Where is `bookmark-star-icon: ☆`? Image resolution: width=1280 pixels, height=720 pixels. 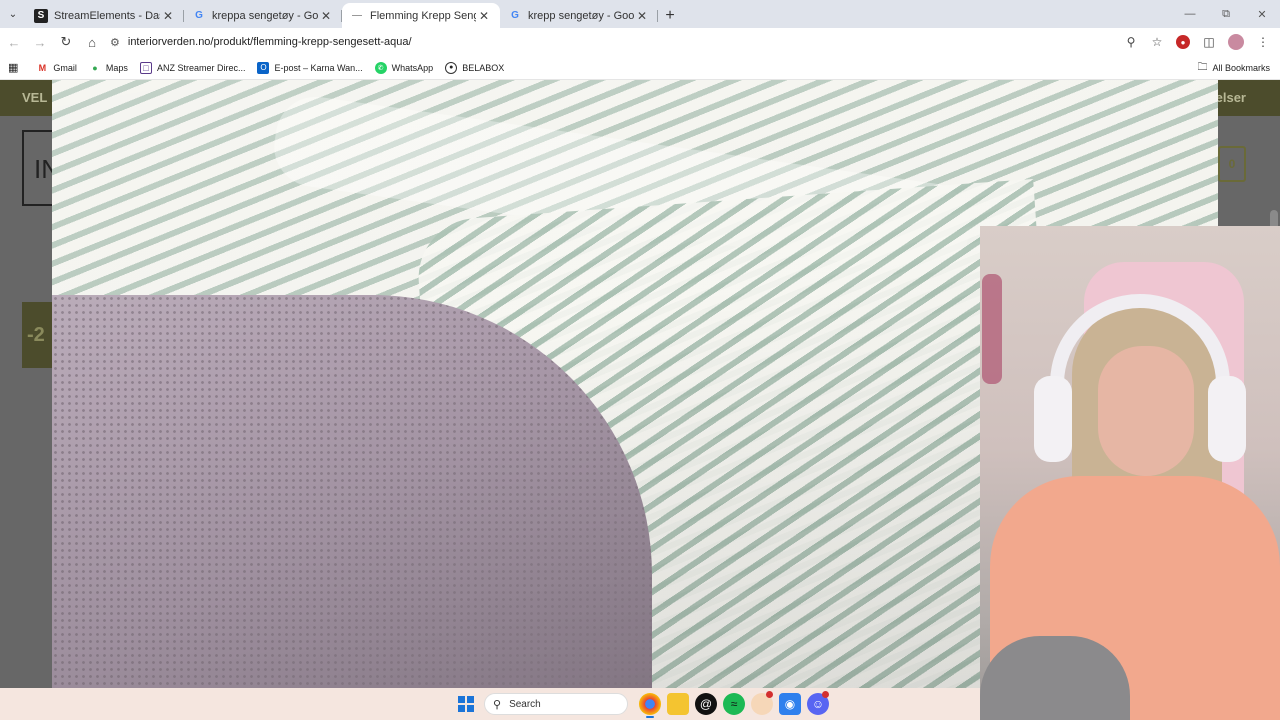
bookmark-star-icon: ☆ is located at coordinates (1157, 42).